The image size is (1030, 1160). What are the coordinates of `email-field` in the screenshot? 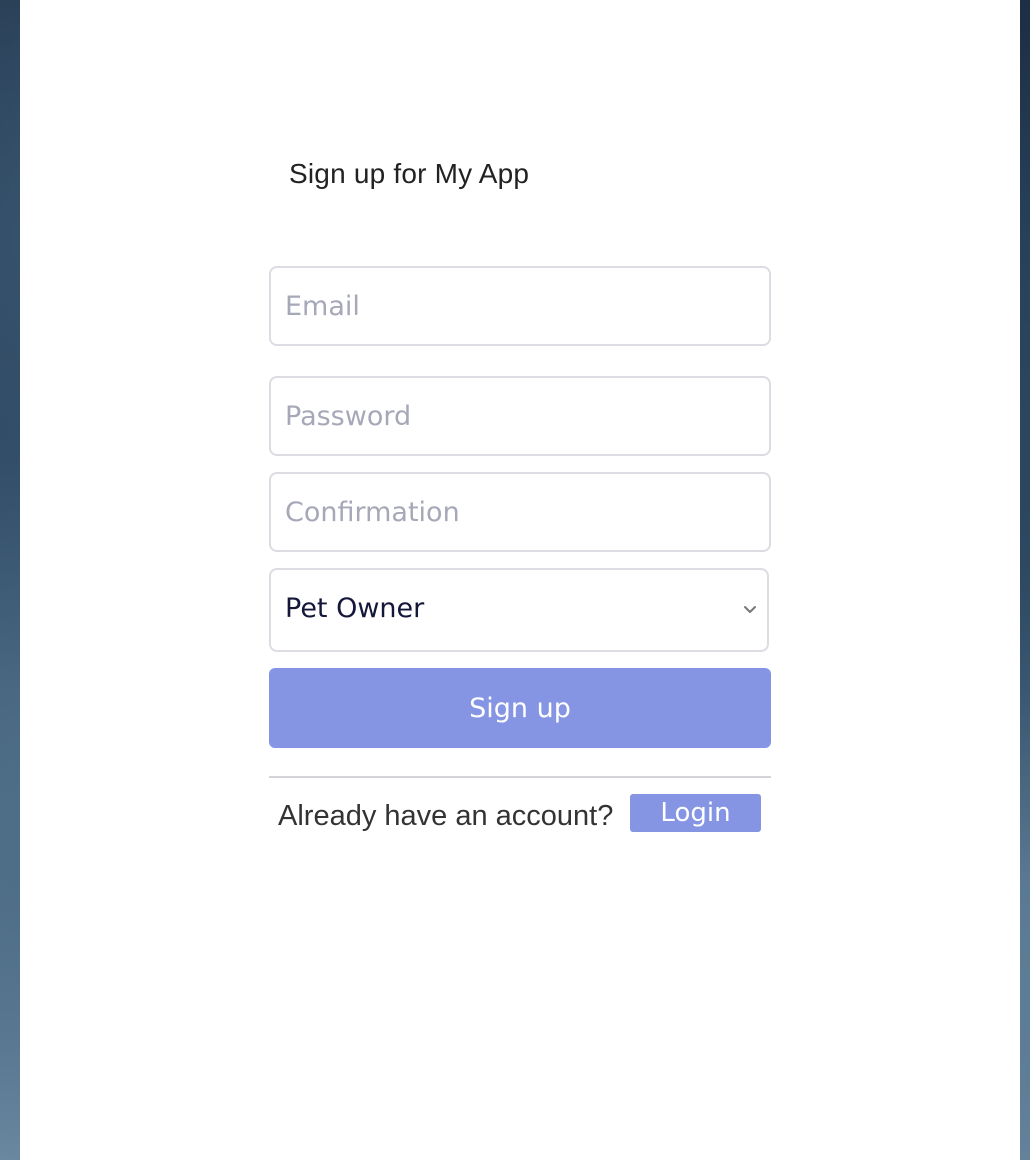 It's located at (520, 306).